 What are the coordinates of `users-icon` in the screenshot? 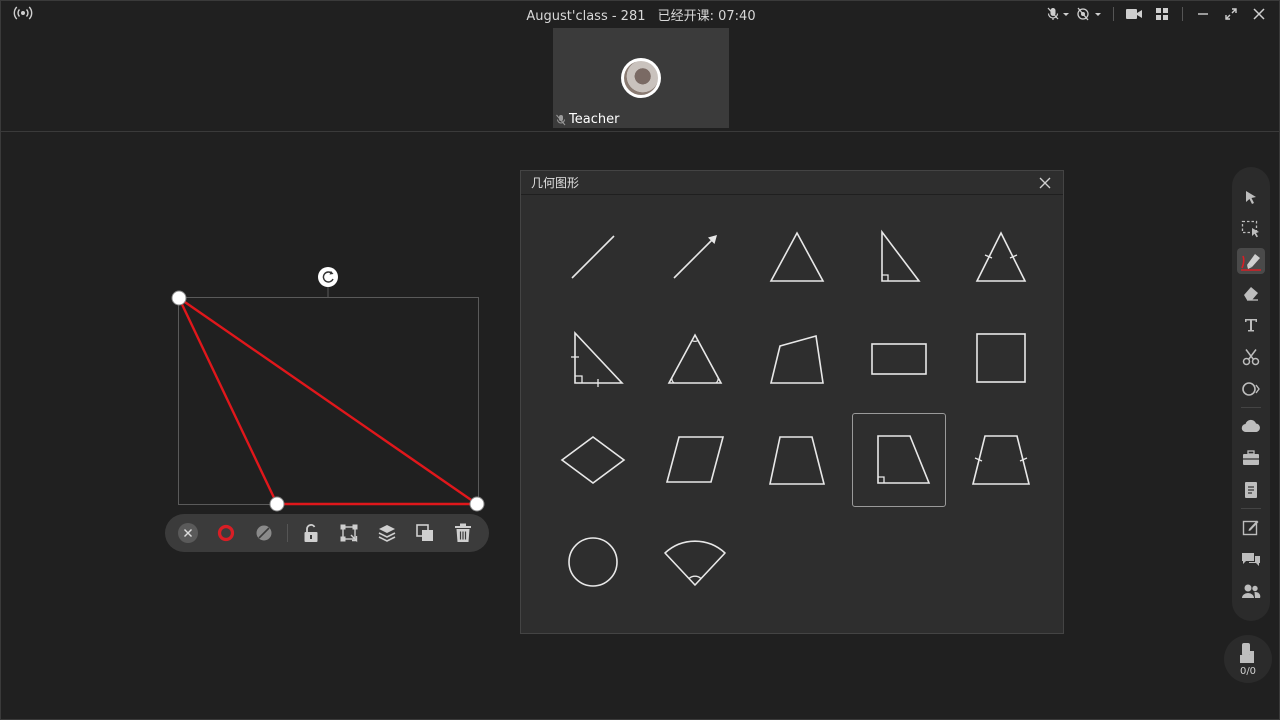 It's located at (1251, 591).